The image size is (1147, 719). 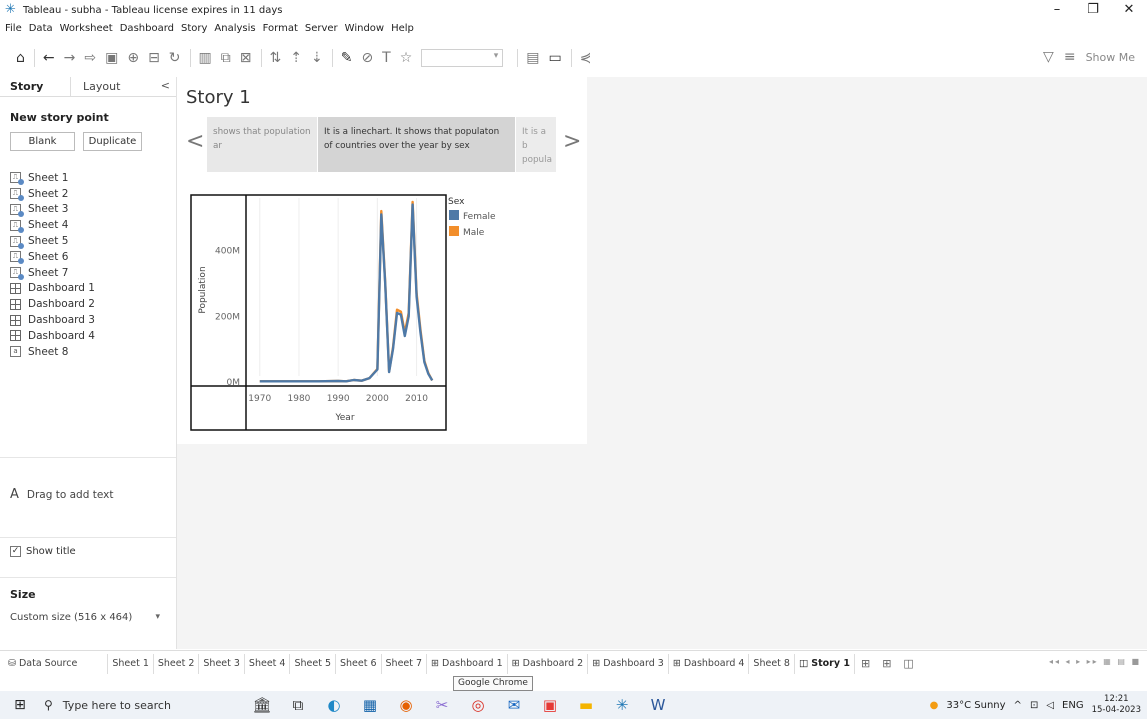 I want to click on list-item: Dashboard 3, so click(x=93, y=320).